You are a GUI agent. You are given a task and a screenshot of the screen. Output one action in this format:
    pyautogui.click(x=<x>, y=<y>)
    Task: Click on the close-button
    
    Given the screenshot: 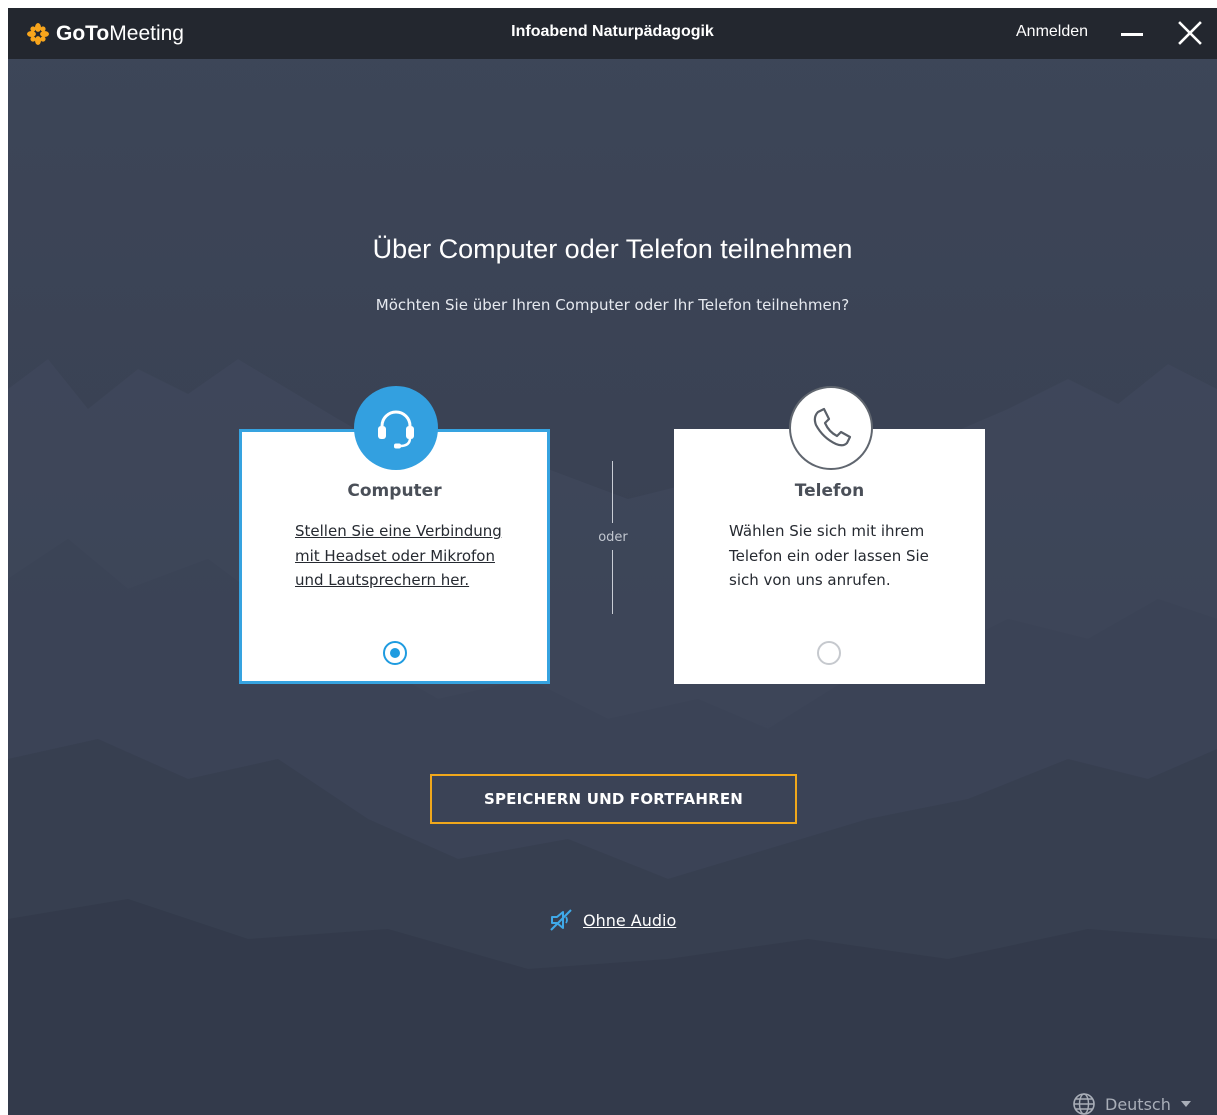 What is the action you would take?
    pyautogui.click(x=1190, y=33)
    